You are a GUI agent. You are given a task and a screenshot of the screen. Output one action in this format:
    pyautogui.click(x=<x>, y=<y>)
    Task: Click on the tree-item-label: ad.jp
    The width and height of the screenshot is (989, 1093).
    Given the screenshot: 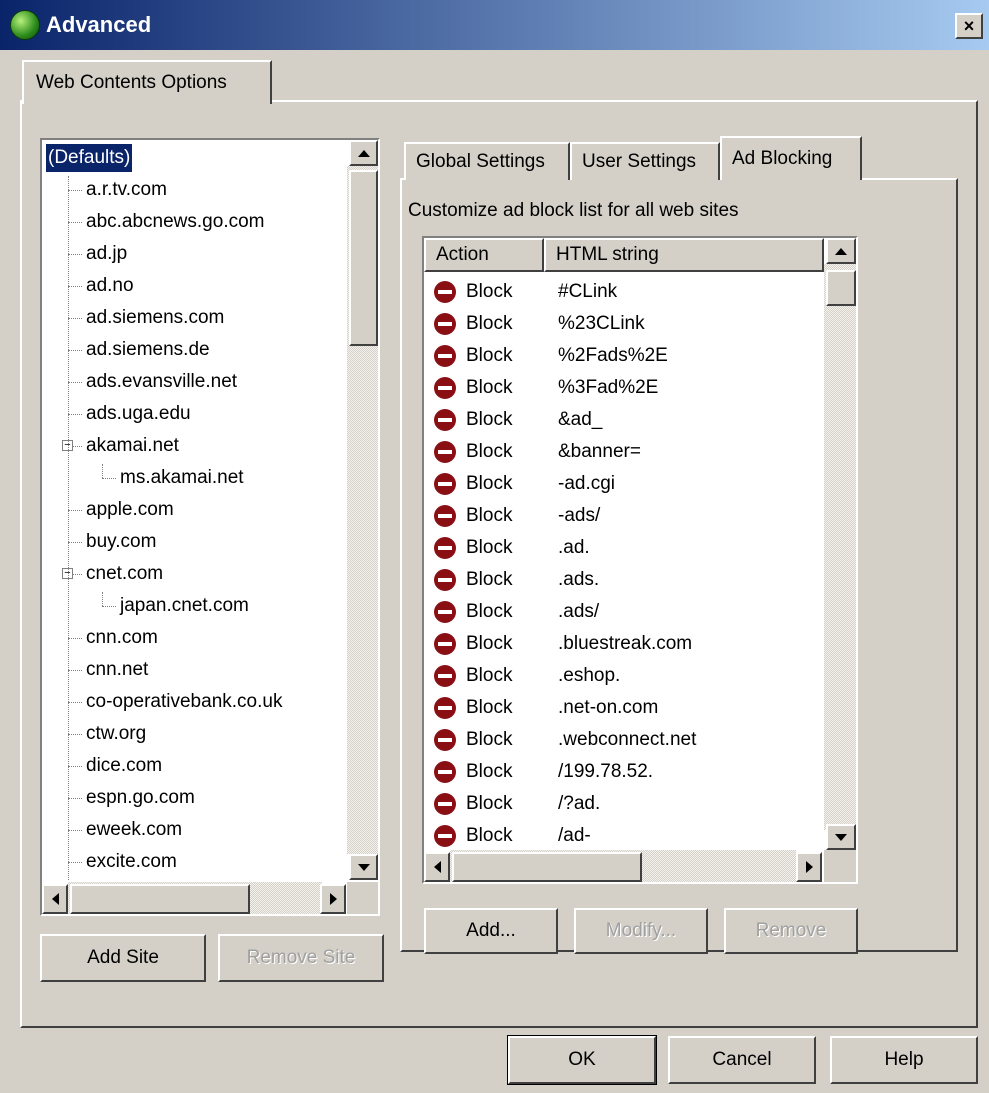 What is the action you would take?
    pyautogui.click(x=107, y=253)
    